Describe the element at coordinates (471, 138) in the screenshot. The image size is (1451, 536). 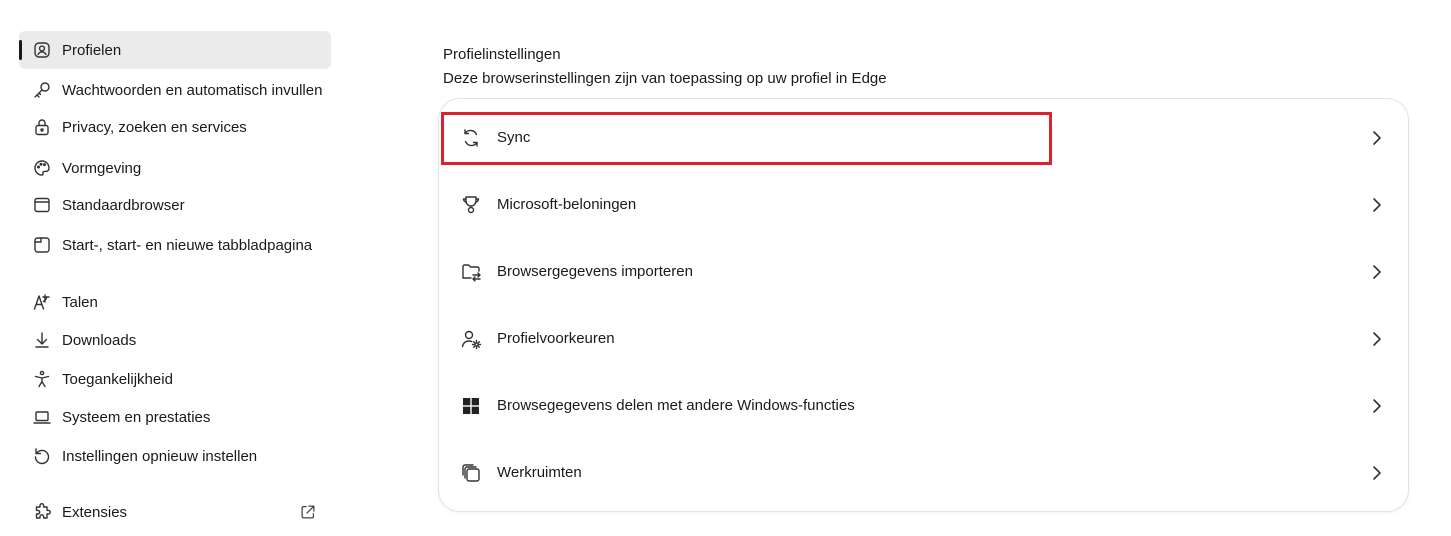
I see `sync-icon` at that location.